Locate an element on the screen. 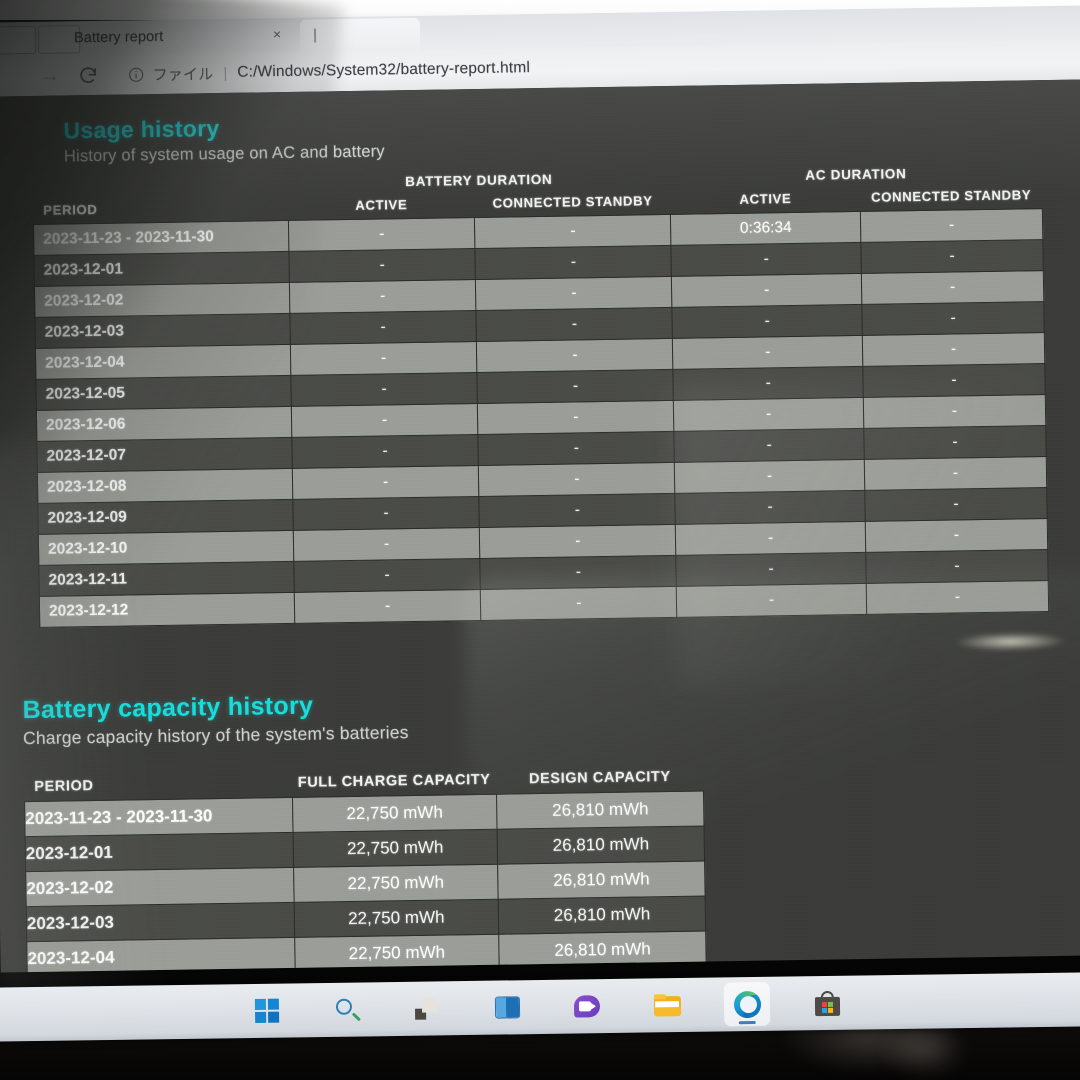 This screenshot has width=1080, height=1080. file-explorer-button is located at coordinates (667, 1005).